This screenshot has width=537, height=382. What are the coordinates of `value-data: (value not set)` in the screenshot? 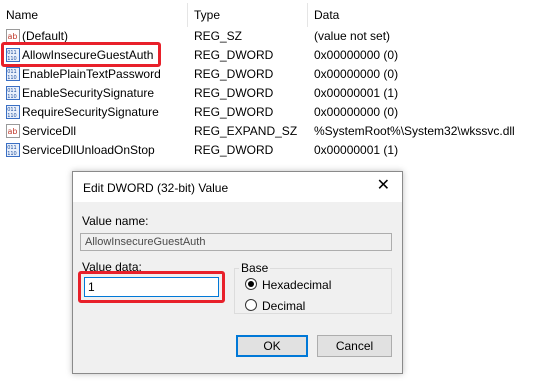 It's located at (352, 36).